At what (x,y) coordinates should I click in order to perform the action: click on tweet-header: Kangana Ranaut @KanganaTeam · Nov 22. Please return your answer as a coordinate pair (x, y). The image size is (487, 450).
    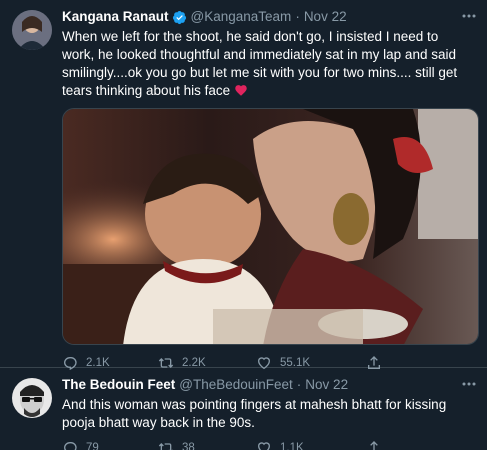
    Looking at the image, I should click on (268, 17).